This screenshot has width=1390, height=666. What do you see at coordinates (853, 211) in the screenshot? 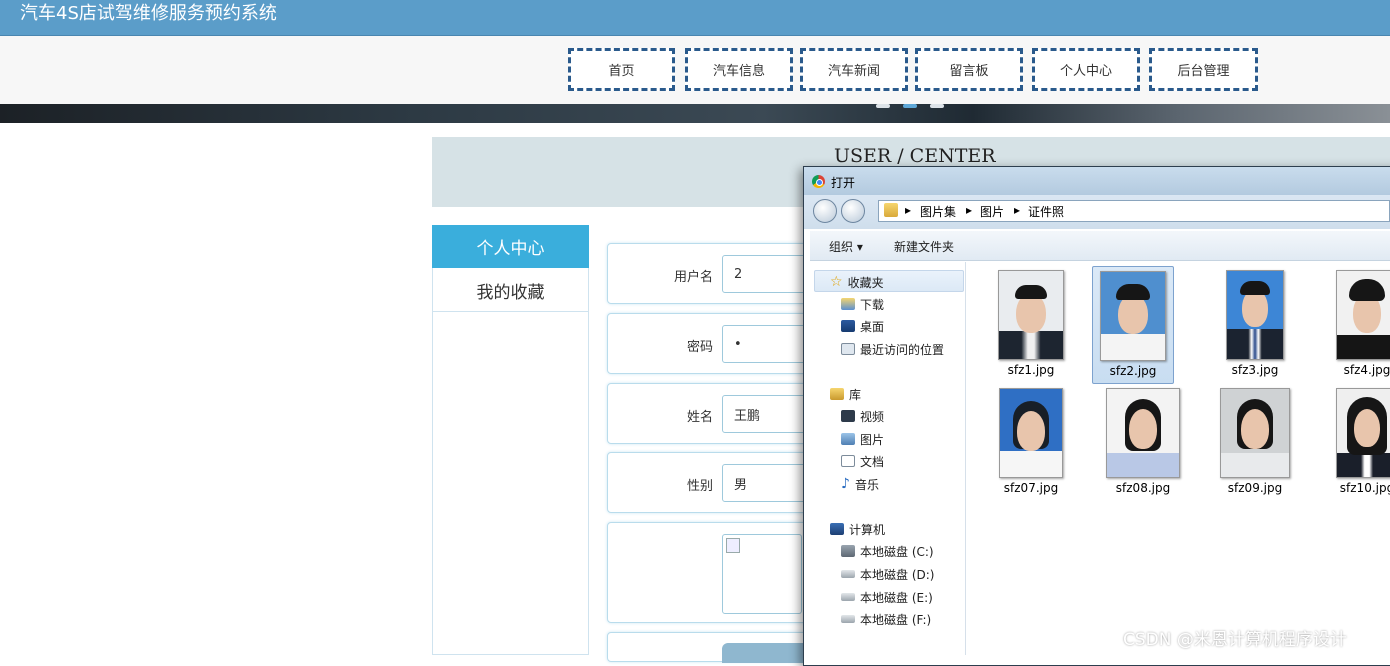
I see `forward-arrow-icon` at bounding box center [853, 211].